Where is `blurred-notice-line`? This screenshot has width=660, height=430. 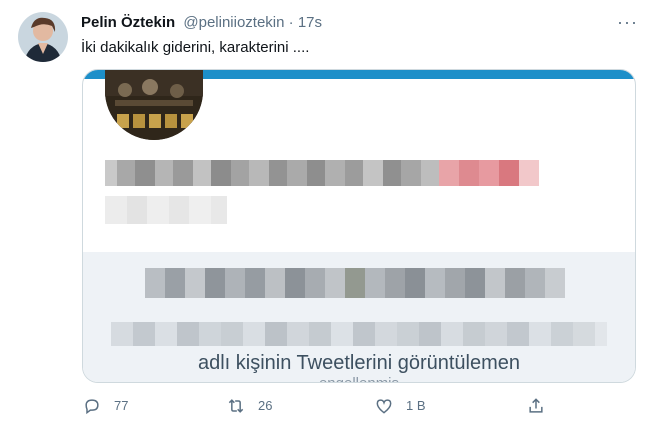 blurred-notice-line is located at coordinates (359, 334).